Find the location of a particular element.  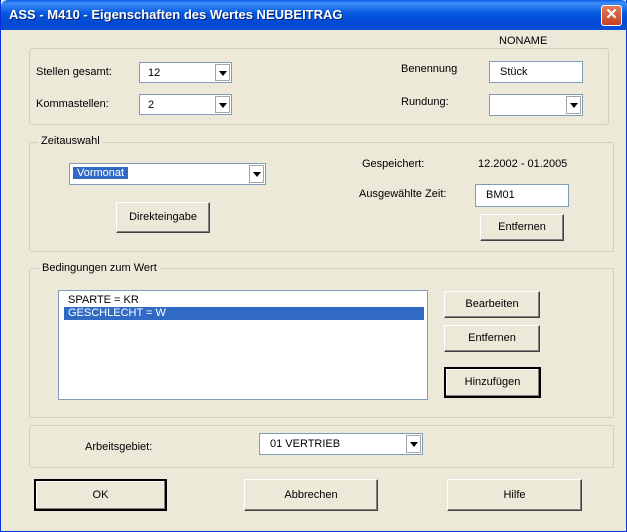

close-button: ✕ is located at coordinates (611, 15).